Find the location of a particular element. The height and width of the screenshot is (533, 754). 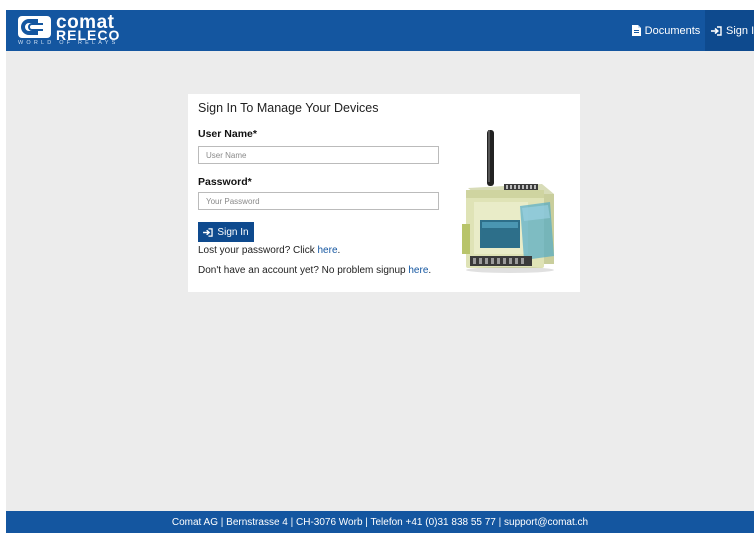

lost-password-prefix: Lost your password? Click is located at coordinates (258, 250).